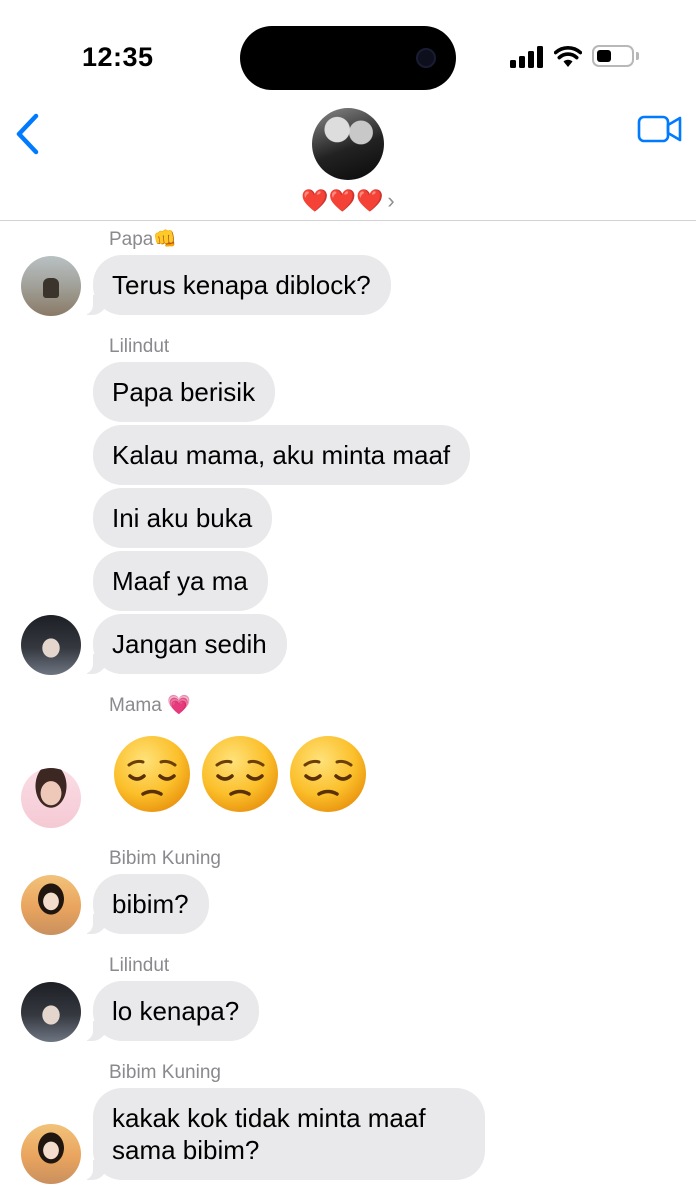 The image size is (696, 1200). I want to click on message-bubble: kakak kok tidak minta maaf sama bibim?, so click(284, 1134).